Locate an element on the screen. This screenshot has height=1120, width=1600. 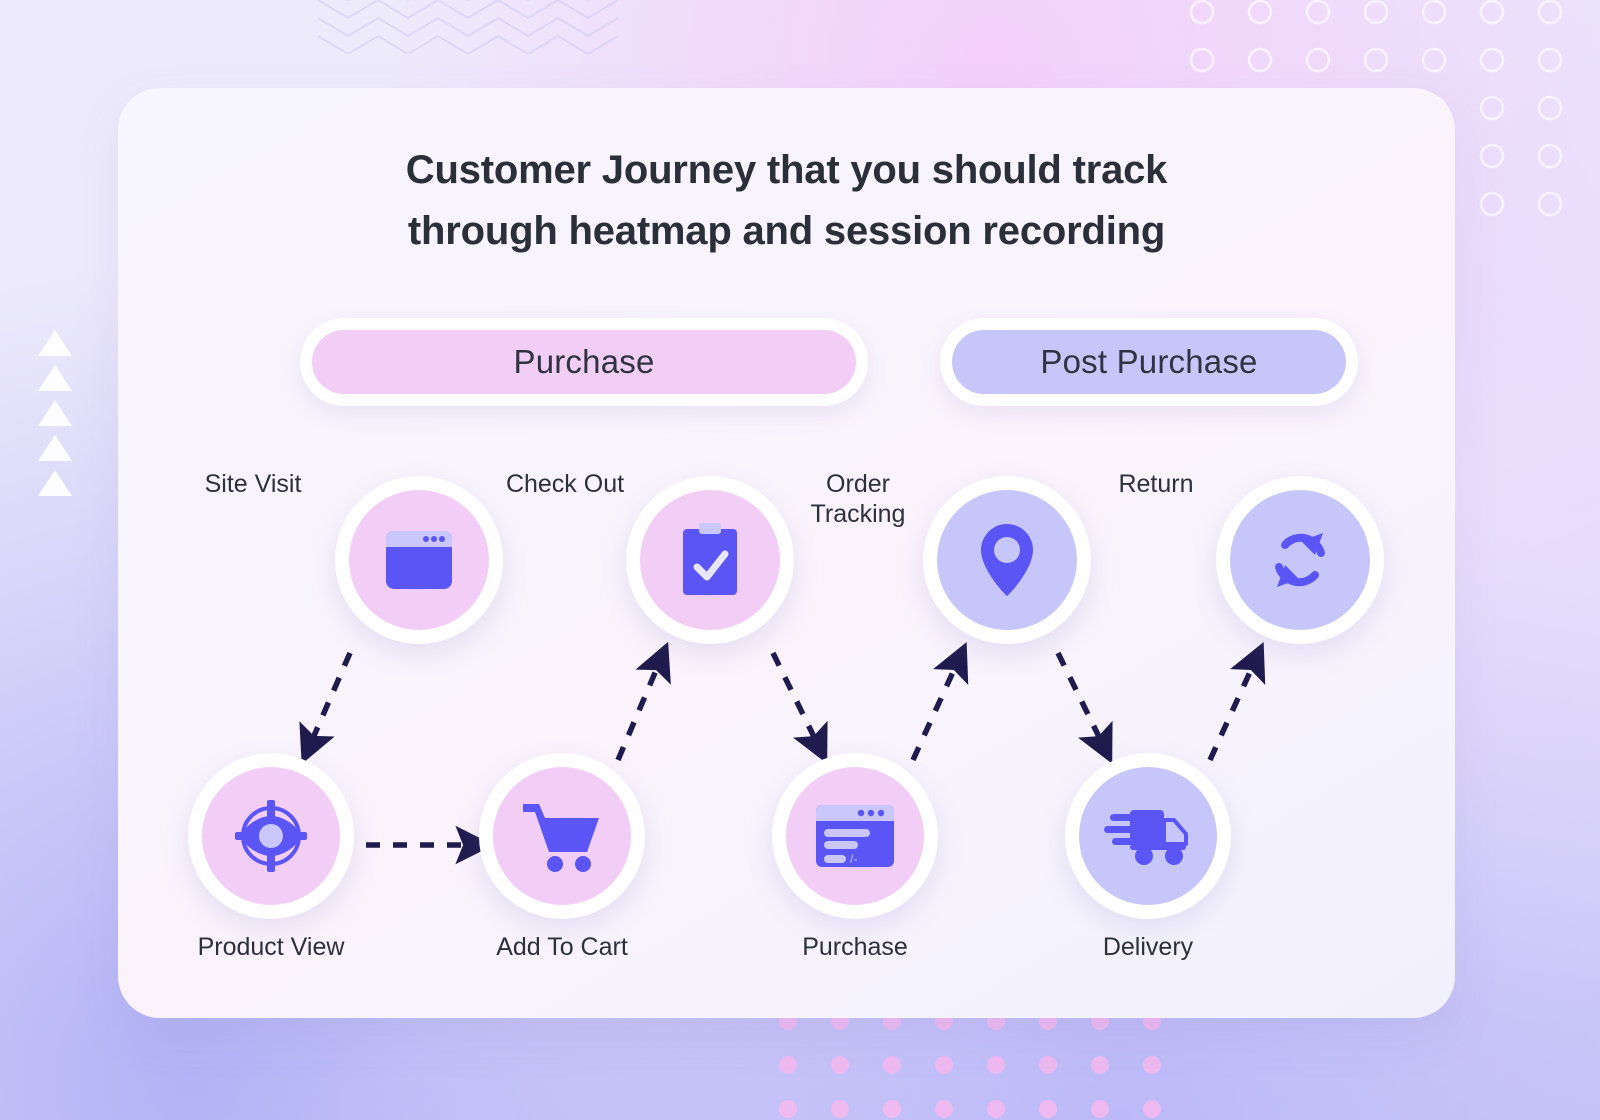
node-label-purchase: Purchase is located at coordinates (855, 947).